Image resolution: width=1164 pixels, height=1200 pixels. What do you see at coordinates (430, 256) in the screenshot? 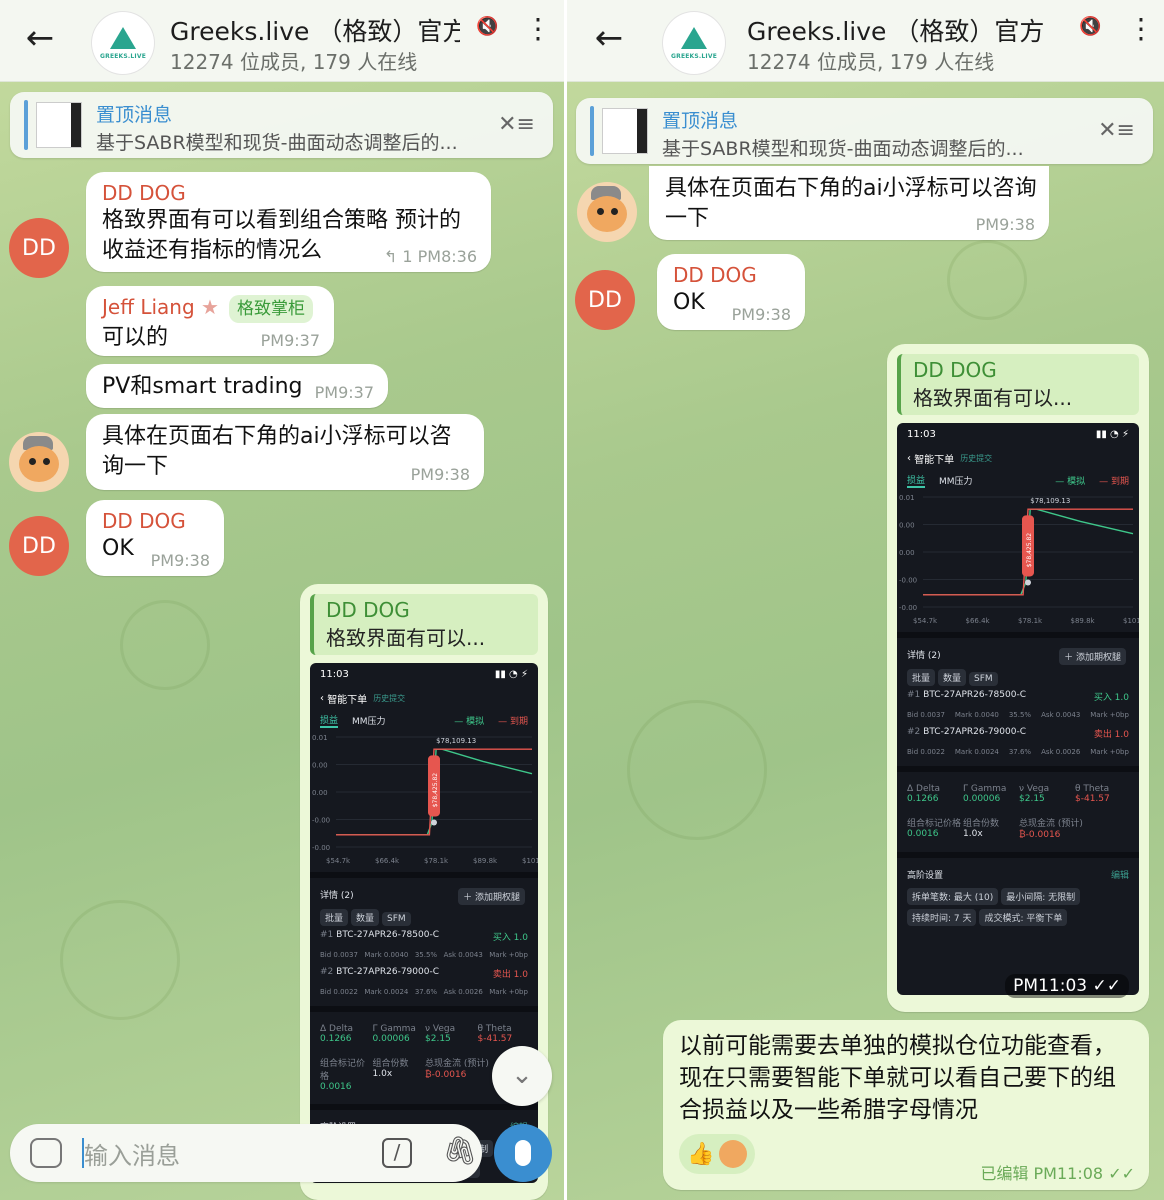
I see `message-meta: ↰ 1 PM8:36` at bounding box center [430, 256].